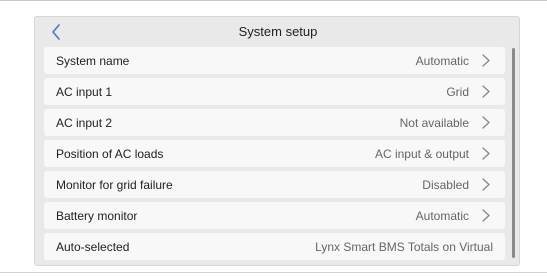 The width and height of the screenshot is (547, 277). I want to click on header-bar: System setup, so click(277, 32).